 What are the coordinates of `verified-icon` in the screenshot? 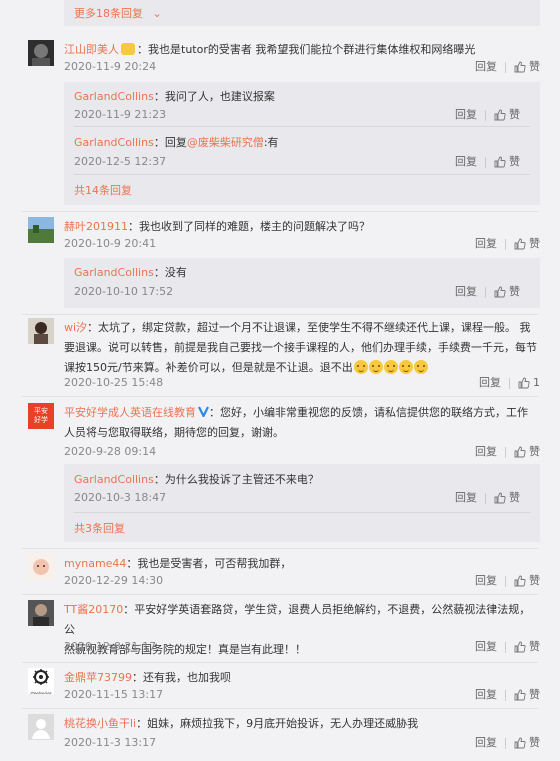 It's located at (203, 411).